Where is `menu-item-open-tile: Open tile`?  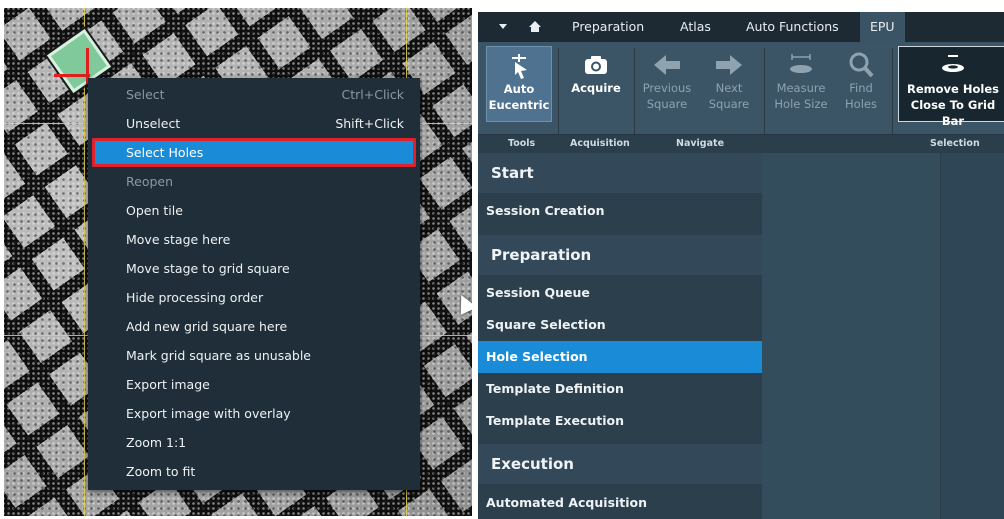
menu-item-open-tile: Open tile is located at coordinates (254, 210).